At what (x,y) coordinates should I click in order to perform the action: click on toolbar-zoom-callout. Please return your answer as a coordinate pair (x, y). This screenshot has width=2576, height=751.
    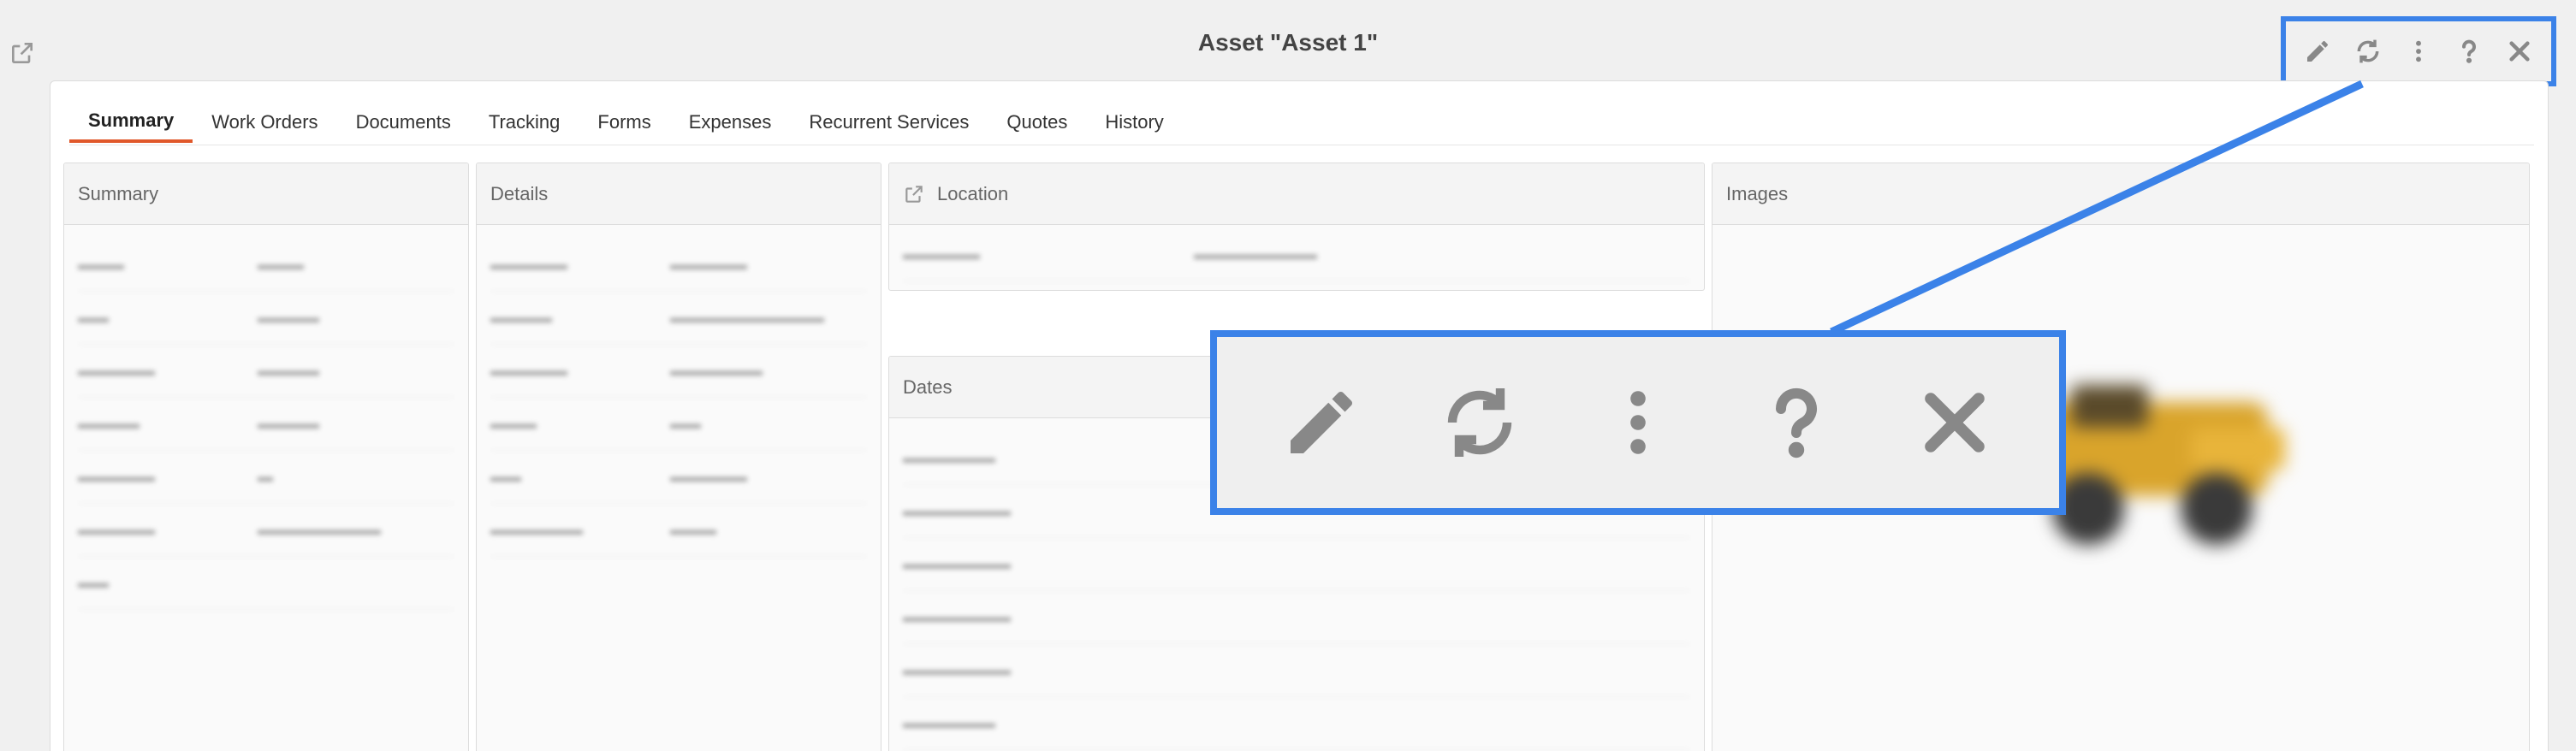
    Looking at the image, I should click on (1638, 422).